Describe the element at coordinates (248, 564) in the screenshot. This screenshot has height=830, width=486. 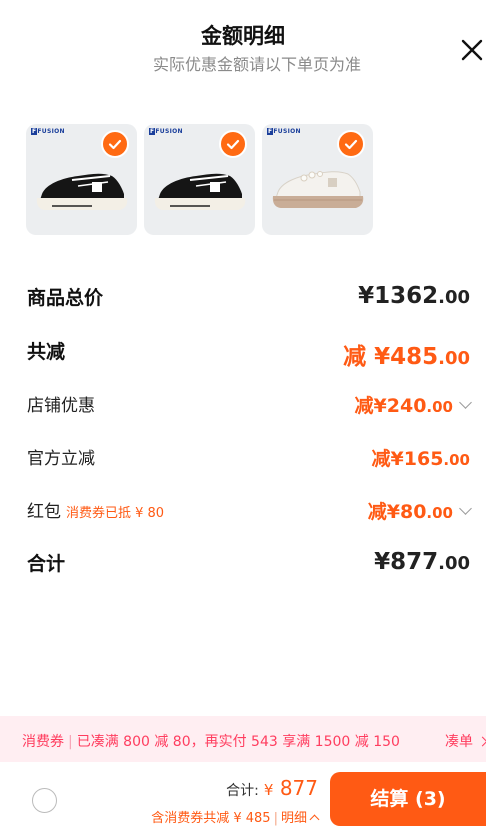
I see `total-row: 合计 ¥877.00` at that location.